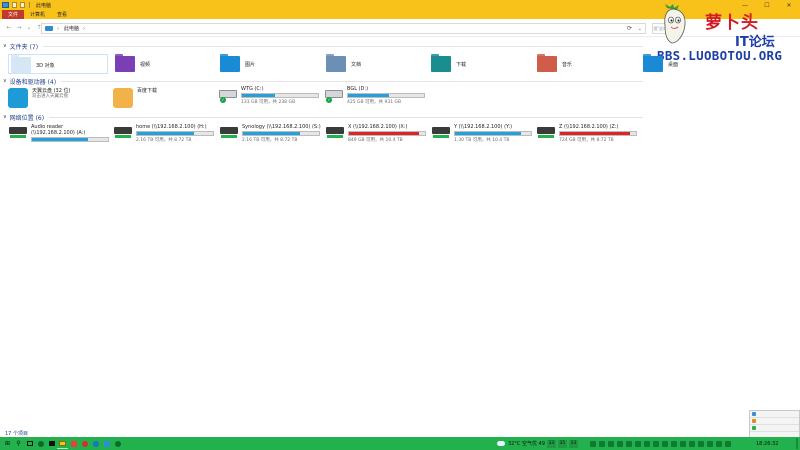 The image size is (800, 450). What do you see at coordinates (145, 65) in the screenshot?
I see `folder-label: 视频` at bounding box center [145, 65].